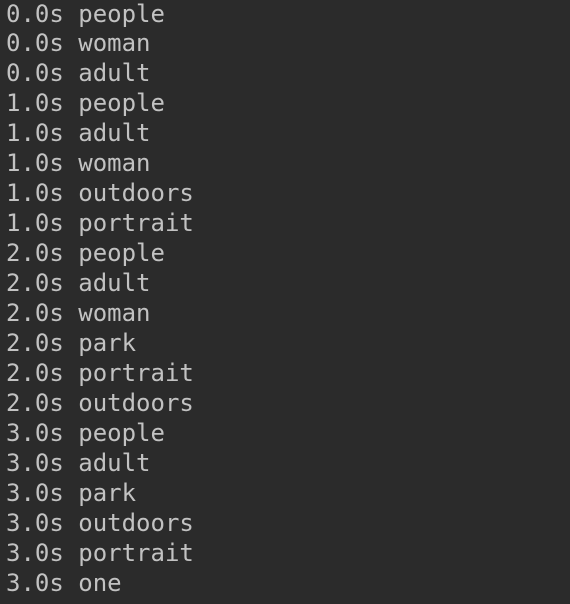 The height and width of the screenshot is (604, 570). What do you see at coordinates (288, 523) in the screenshot?
I see `tag-line: 3.0s outdoors` at bounding box center [288, 523].